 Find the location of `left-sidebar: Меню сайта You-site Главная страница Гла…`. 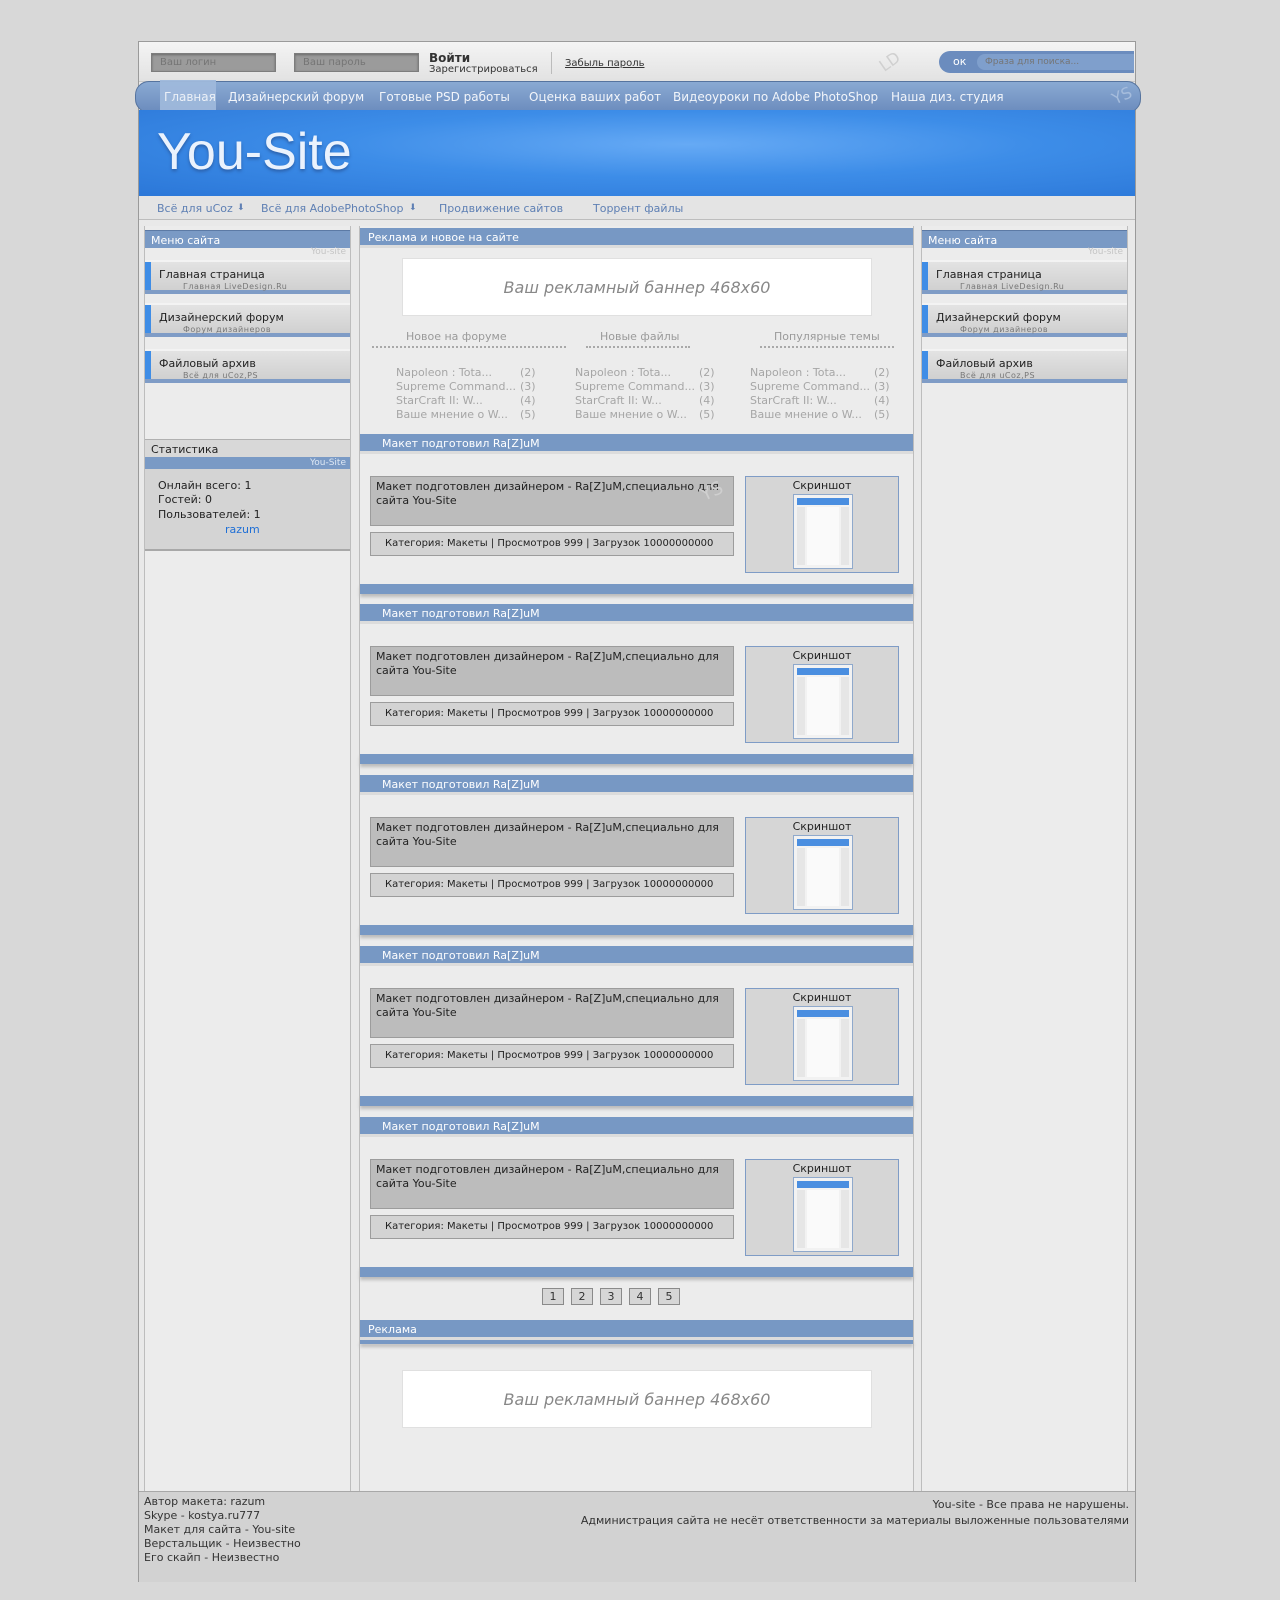

left-sidebar: Меню сайта You-site Главная страница Гла… is located at coordinates (247, 879).